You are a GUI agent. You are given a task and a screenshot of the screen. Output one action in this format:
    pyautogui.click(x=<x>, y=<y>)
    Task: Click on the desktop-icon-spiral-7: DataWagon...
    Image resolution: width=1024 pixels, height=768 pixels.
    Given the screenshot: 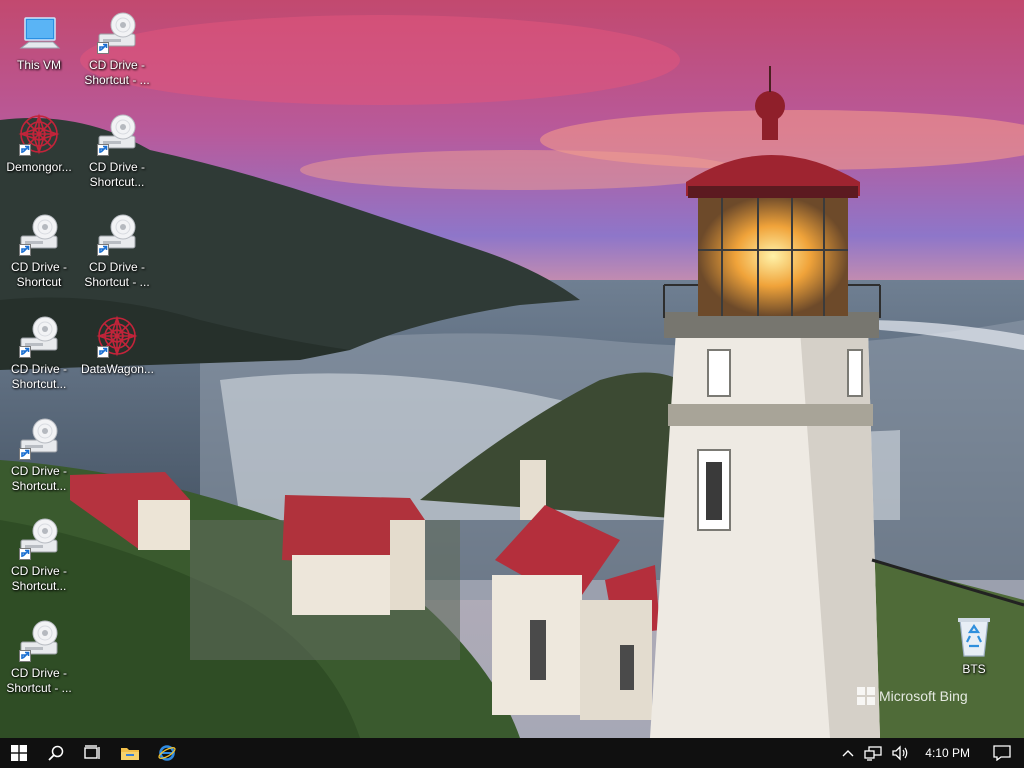 What is the action you would take?
    pyautogui.click(x=117, y=344)
    